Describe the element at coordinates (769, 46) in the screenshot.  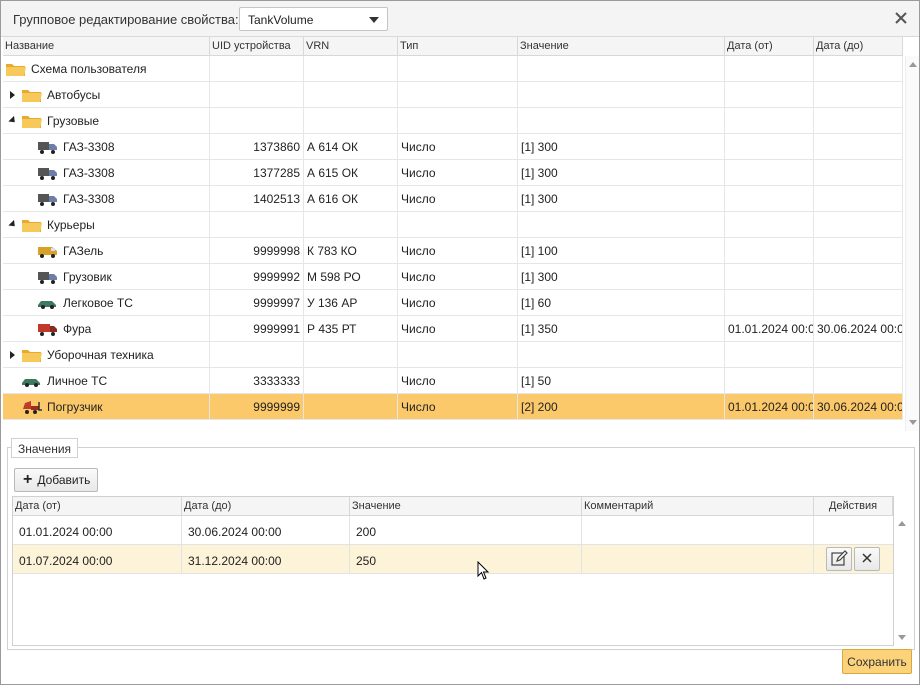
I see `col-header-date-from: Дата (от)` at that location.